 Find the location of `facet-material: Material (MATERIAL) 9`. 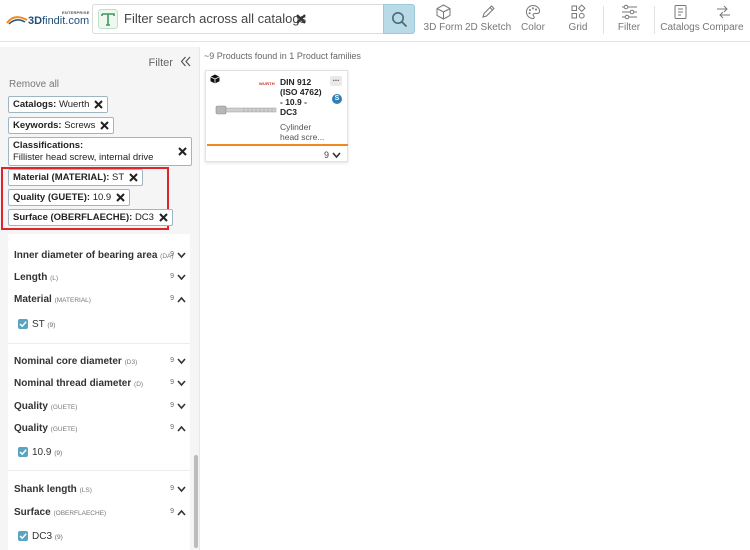

facet-material: Material (MATERIAL) 9 is located at coordinates (99, 299).